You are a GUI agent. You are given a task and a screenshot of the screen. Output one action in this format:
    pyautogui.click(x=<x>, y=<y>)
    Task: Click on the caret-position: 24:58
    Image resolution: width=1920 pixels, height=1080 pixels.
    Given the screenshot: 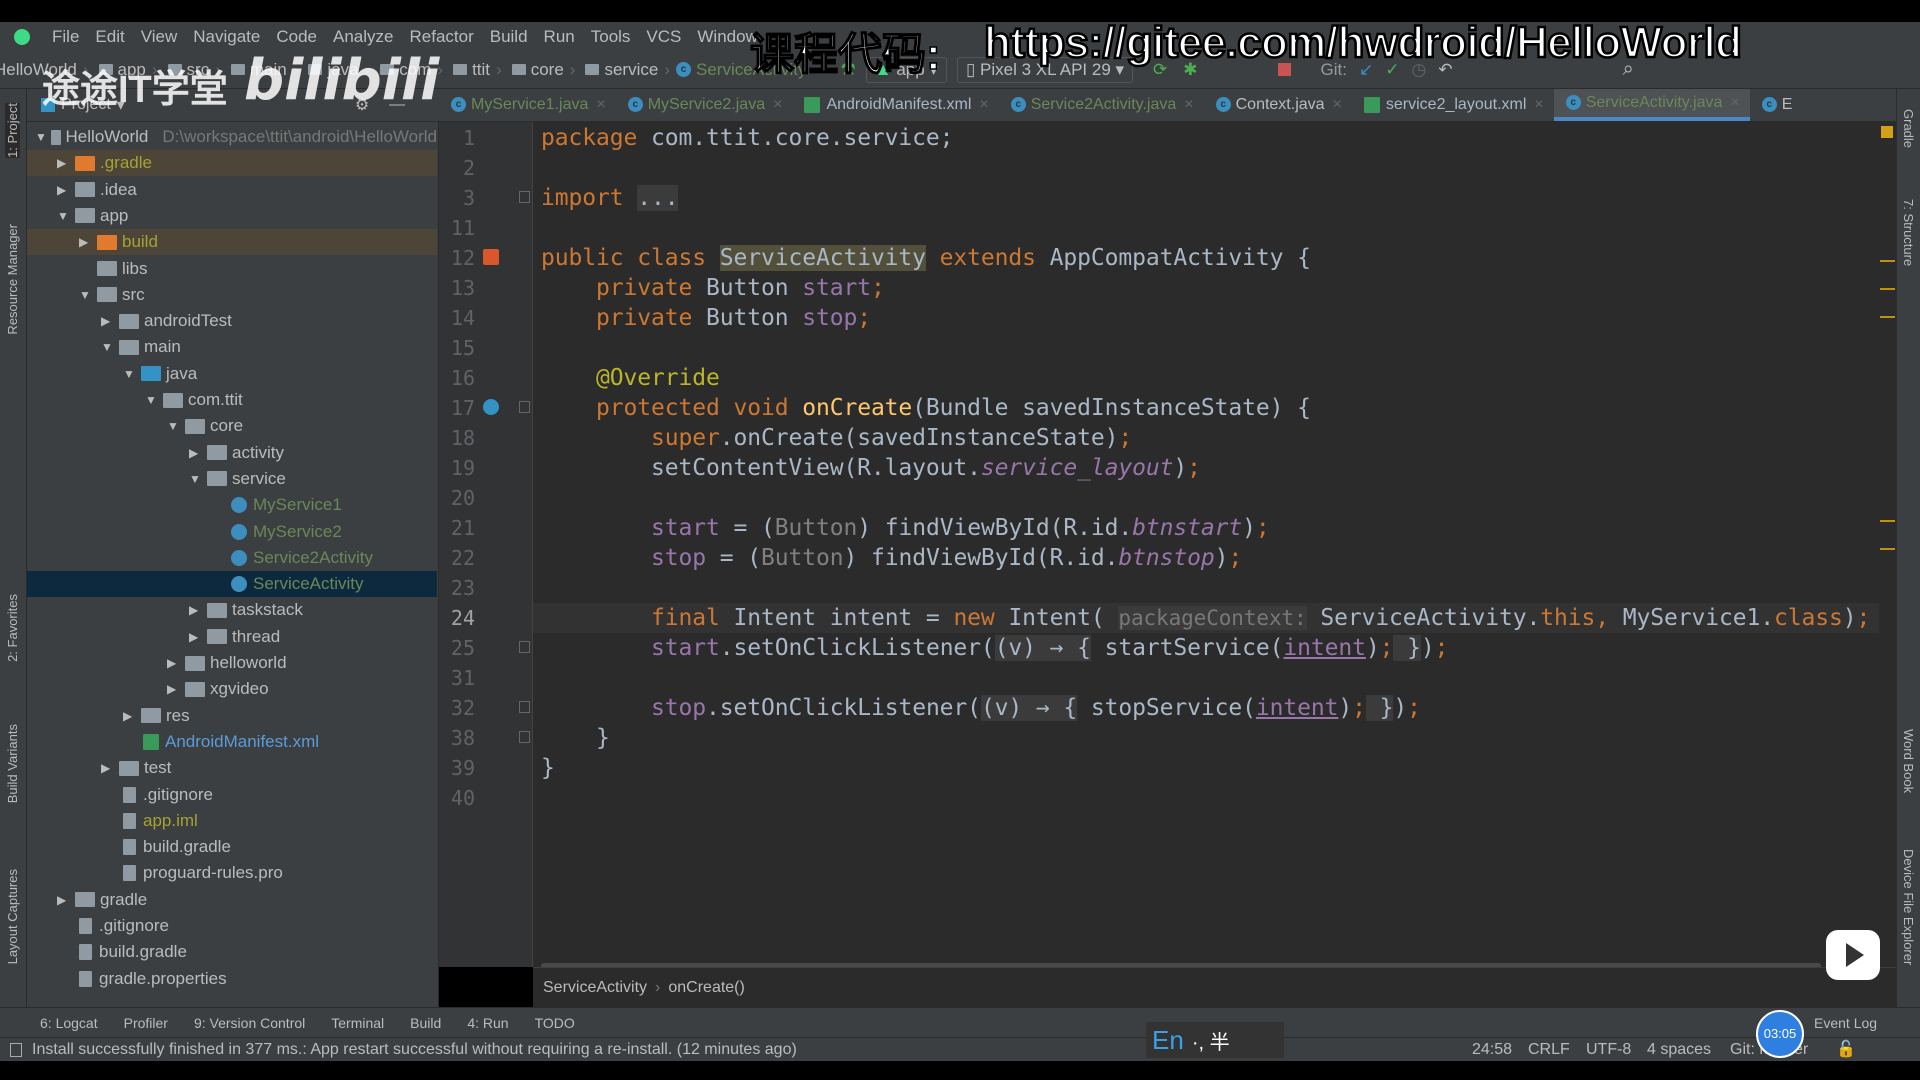 What is the action you would take?
    pyautogui.click(x=1492, y=1050)
    